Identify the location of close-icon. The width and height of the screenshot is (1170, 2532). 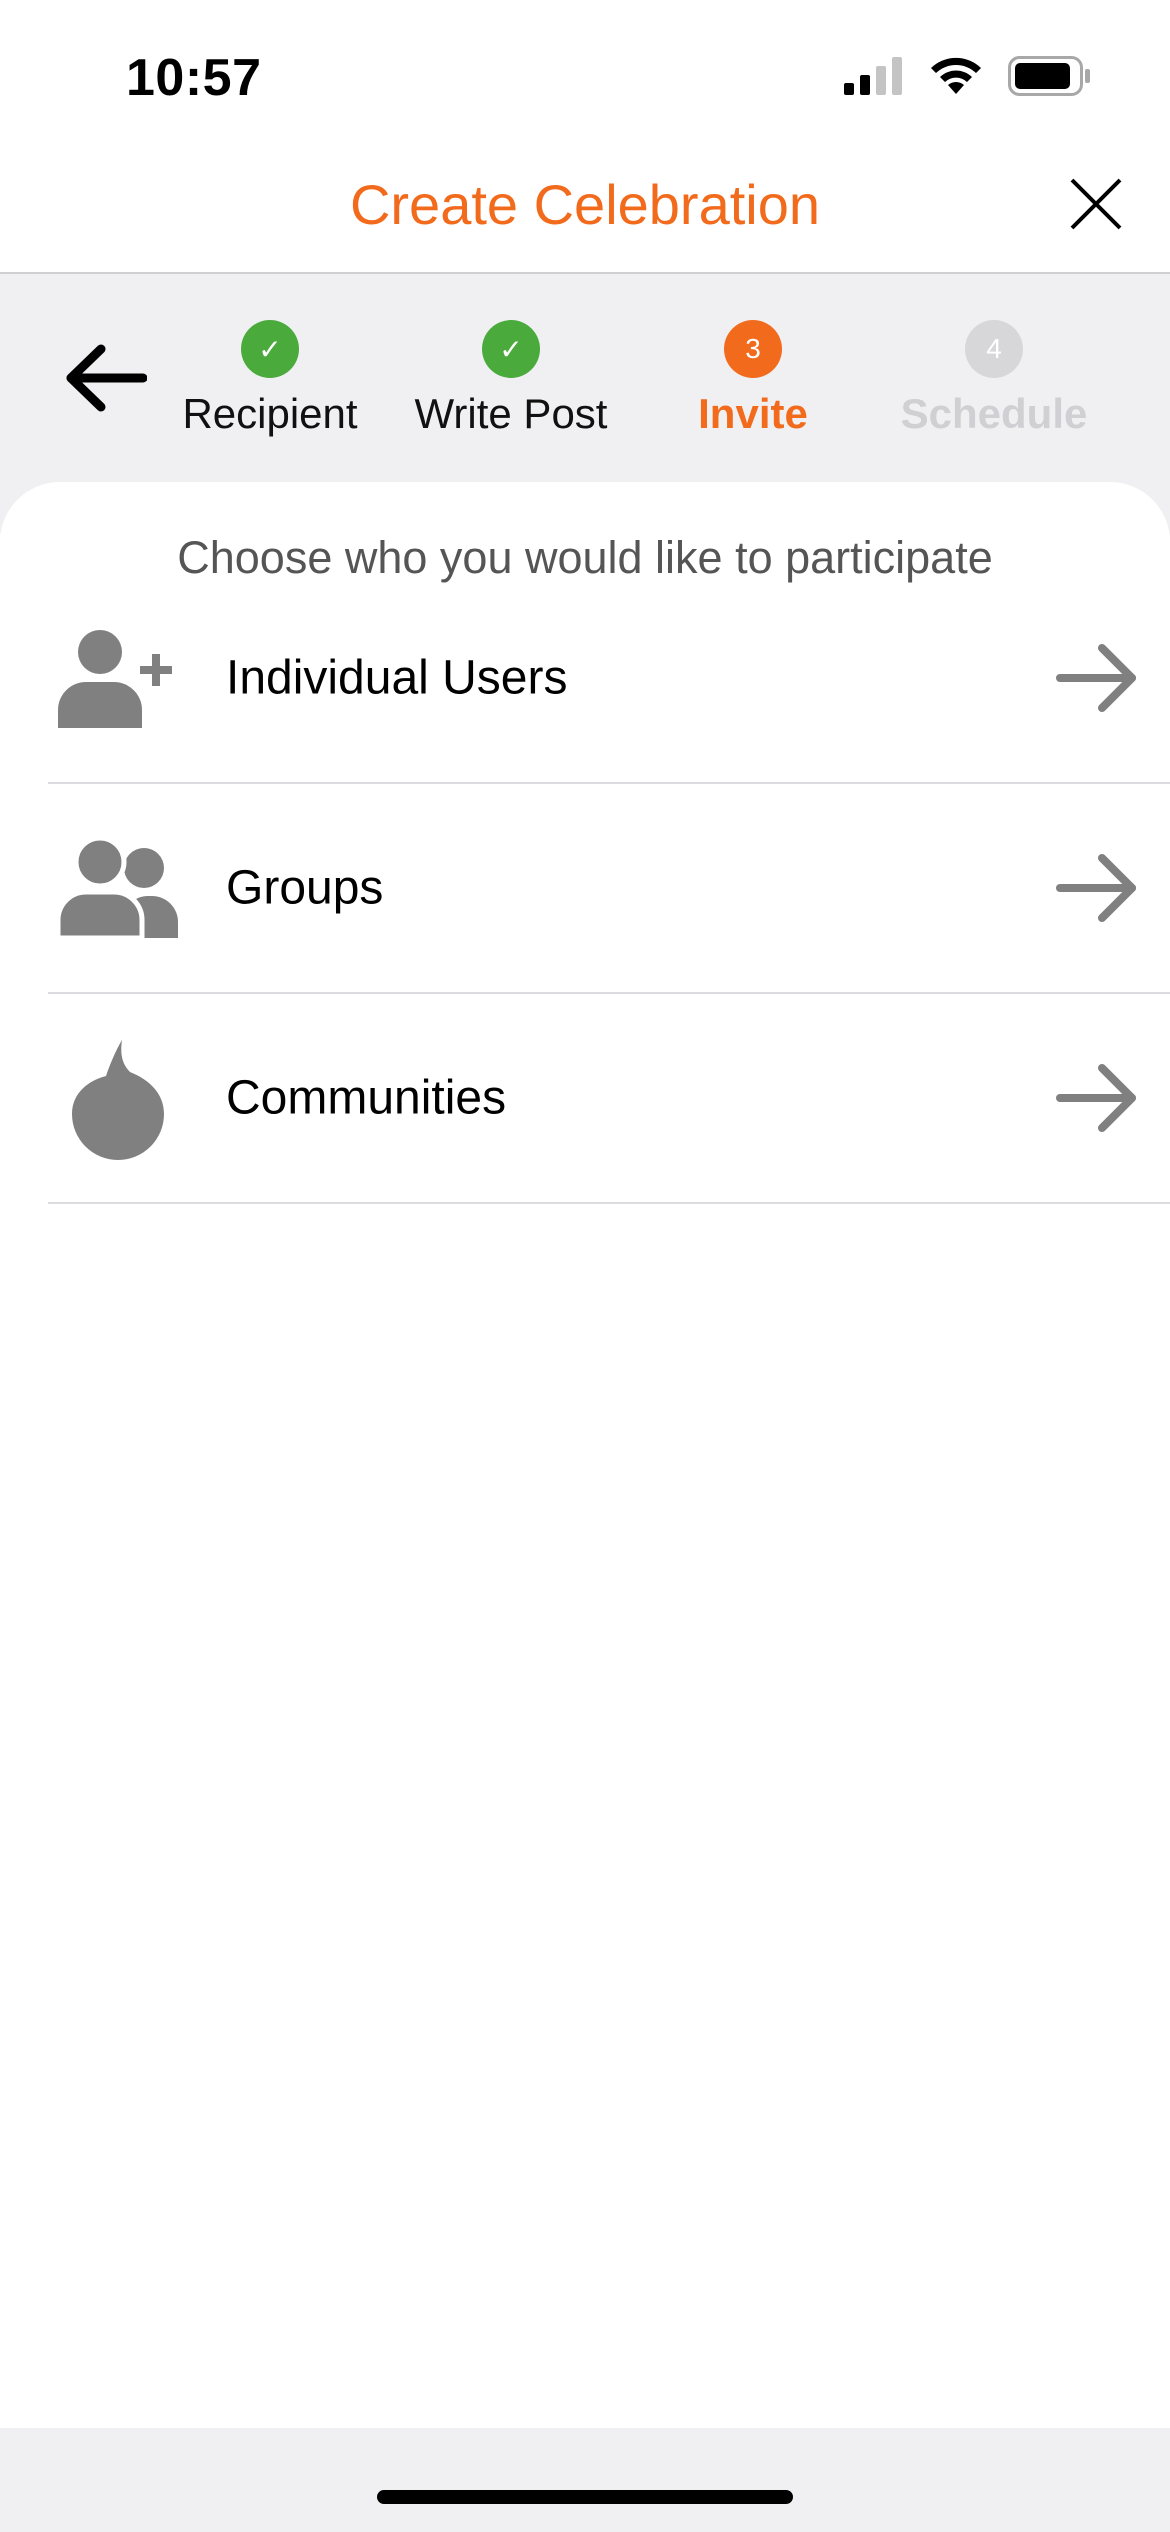
(1096, 206).